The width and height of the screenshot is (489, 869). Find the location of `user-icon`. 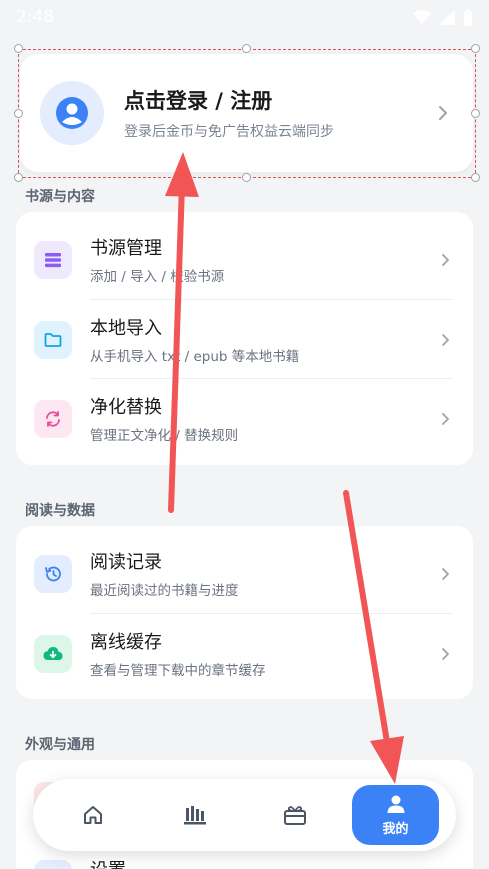

user-icon is located at coordinates (395, 804).